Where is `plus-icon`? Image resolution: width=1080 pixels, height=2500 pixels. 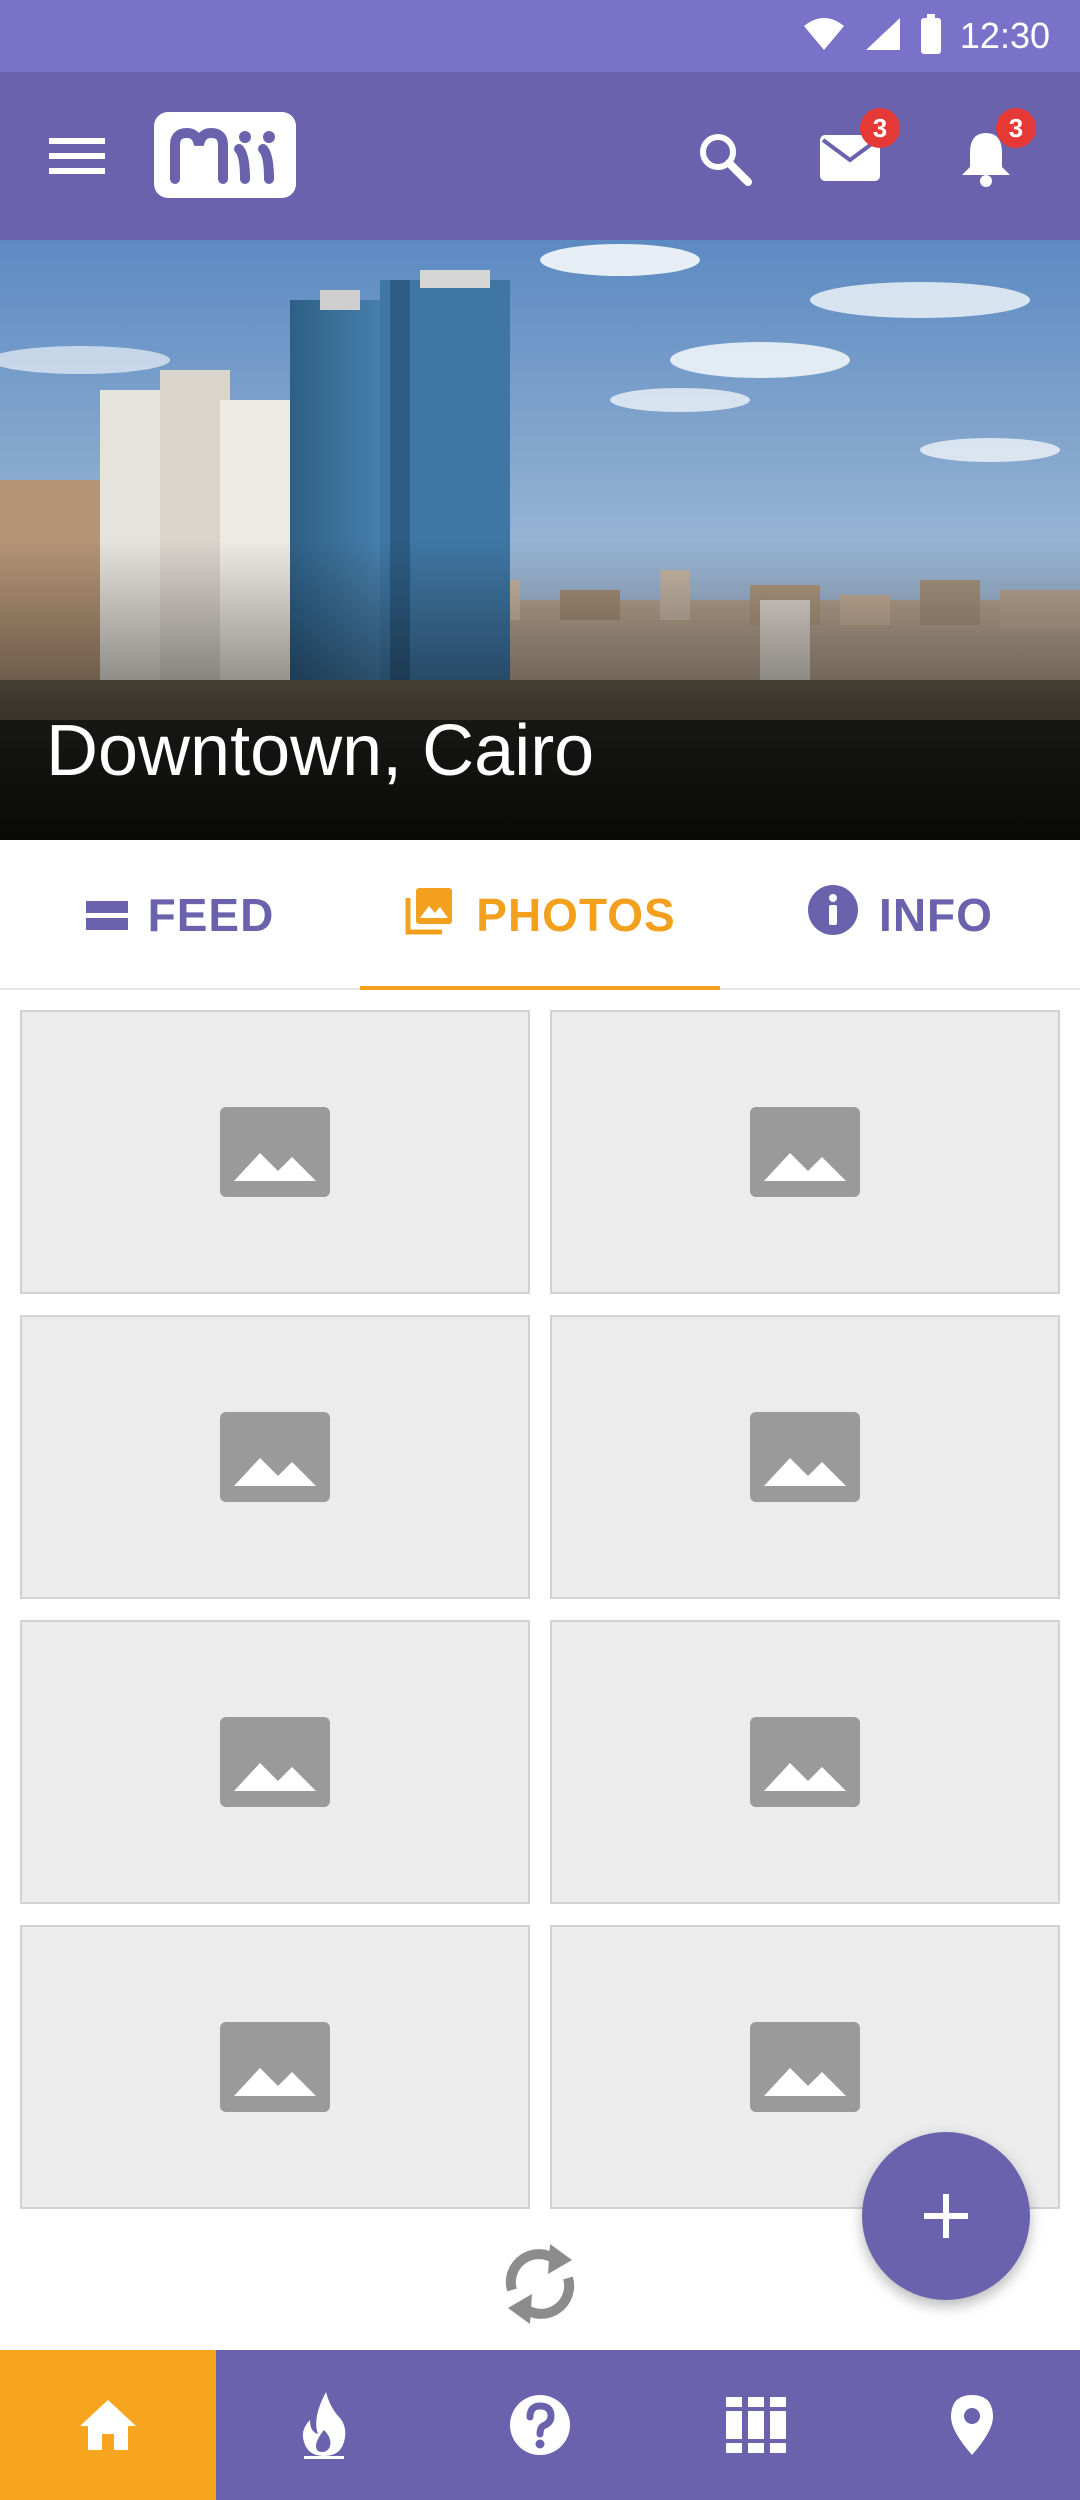 plus-icon is located at coordinates (946, 2216).